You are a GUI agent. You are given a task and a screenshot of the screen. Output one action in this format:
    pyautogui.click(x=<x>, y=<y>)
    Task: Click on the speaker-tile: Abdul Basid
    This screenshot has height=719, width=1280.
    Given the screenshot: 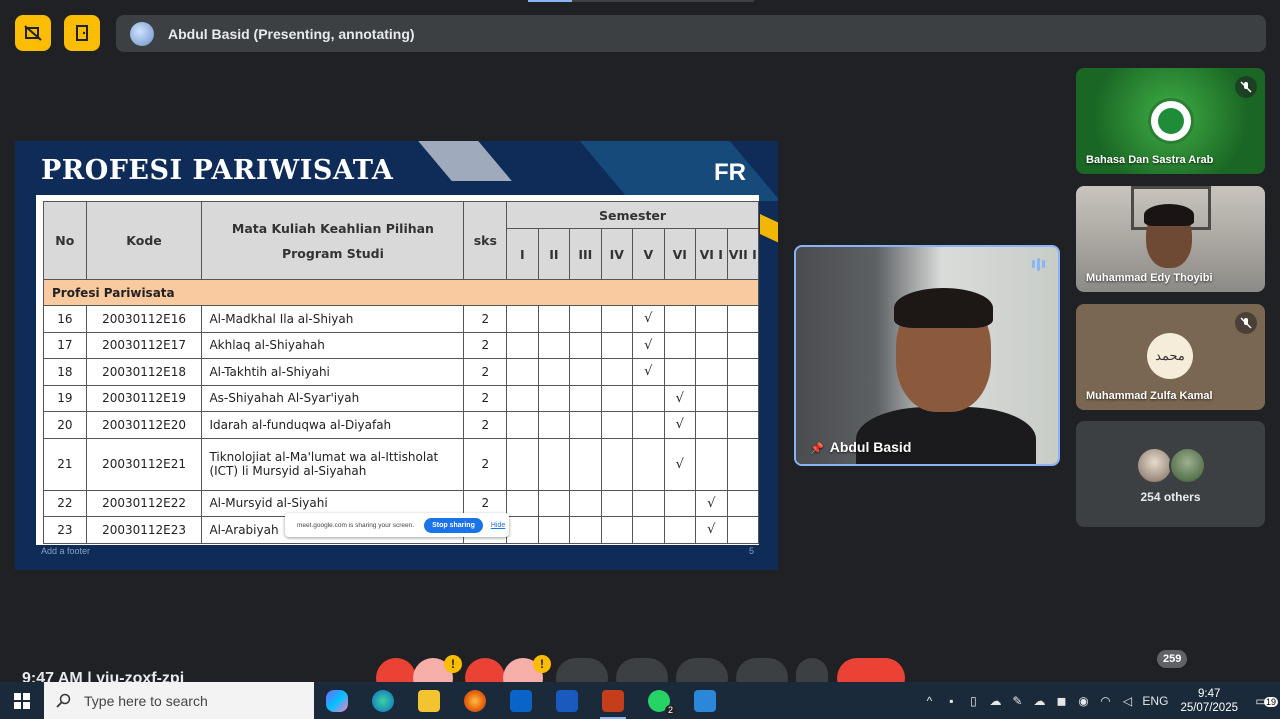 What is the action you would take?
    pyautogui.click(x=927, y=355)
    